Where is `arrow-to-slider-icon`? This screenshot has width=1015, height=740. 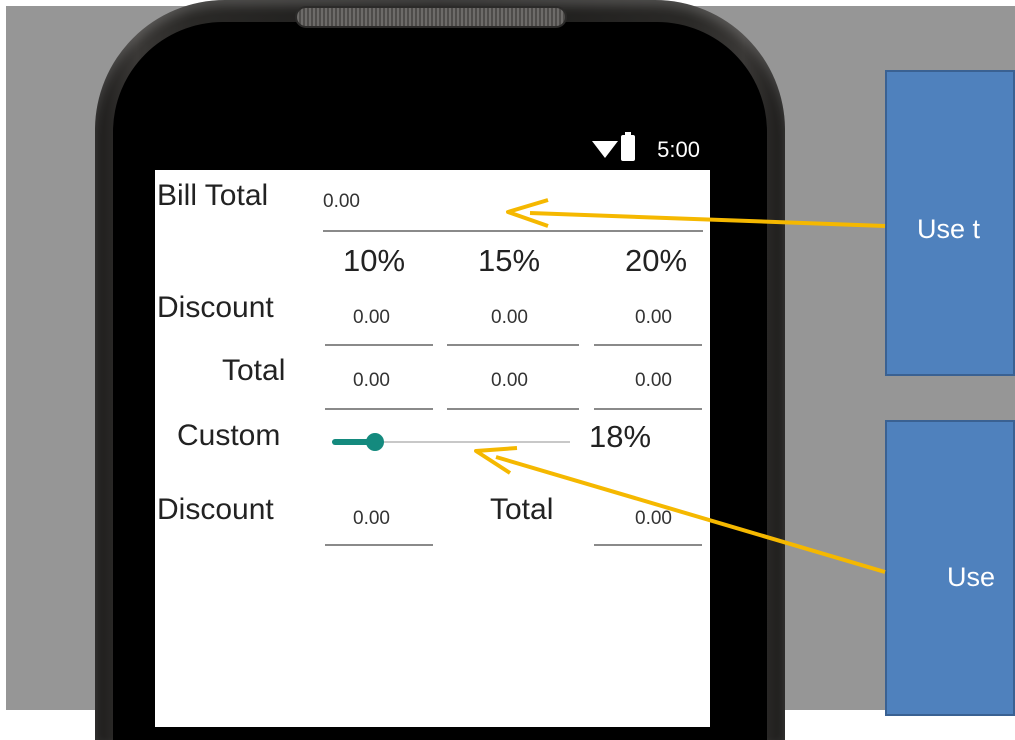
arrow-to-slider-icon is located at coordinates (680, 510).